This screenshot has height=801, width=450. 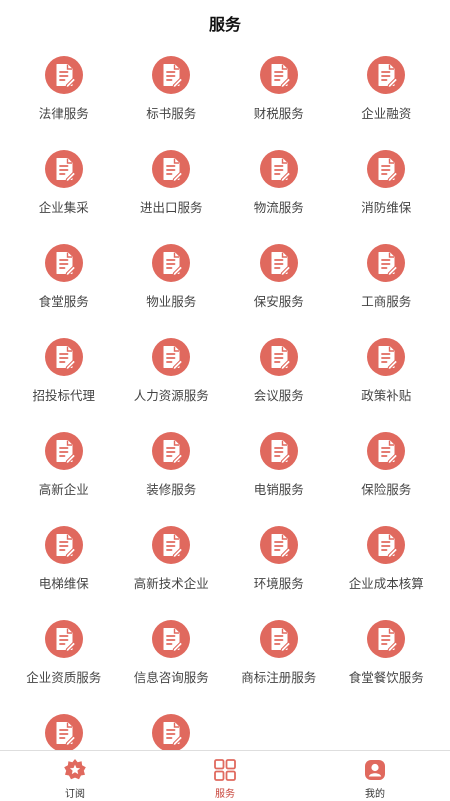 What do you see at coordinates (375, 794) in the screenshot?
I see `tab-label: 我的` at bounding box center [375, 794].